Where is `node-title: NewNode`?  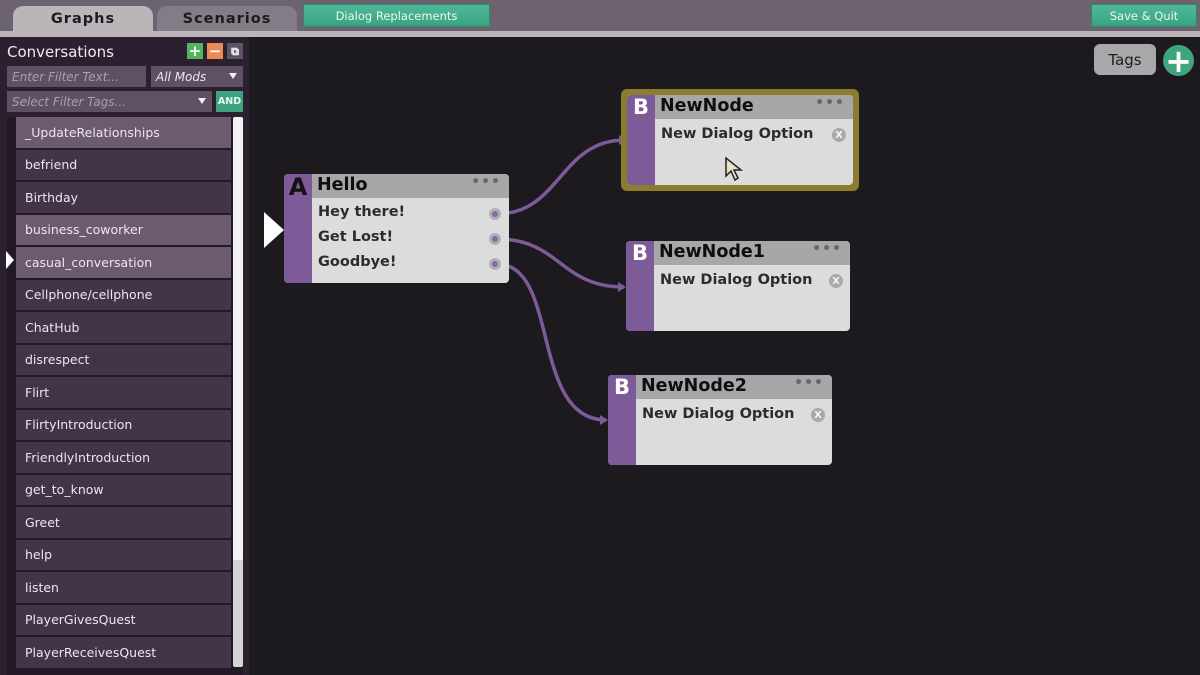 node-title: NewNode is located at coordinates (707, 106).